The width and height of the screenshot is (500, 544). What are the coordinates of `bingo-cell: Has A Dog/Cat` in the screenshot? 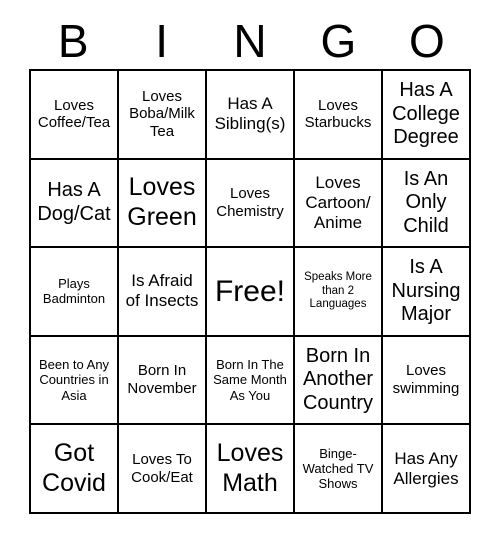 It's located at (75, 204).